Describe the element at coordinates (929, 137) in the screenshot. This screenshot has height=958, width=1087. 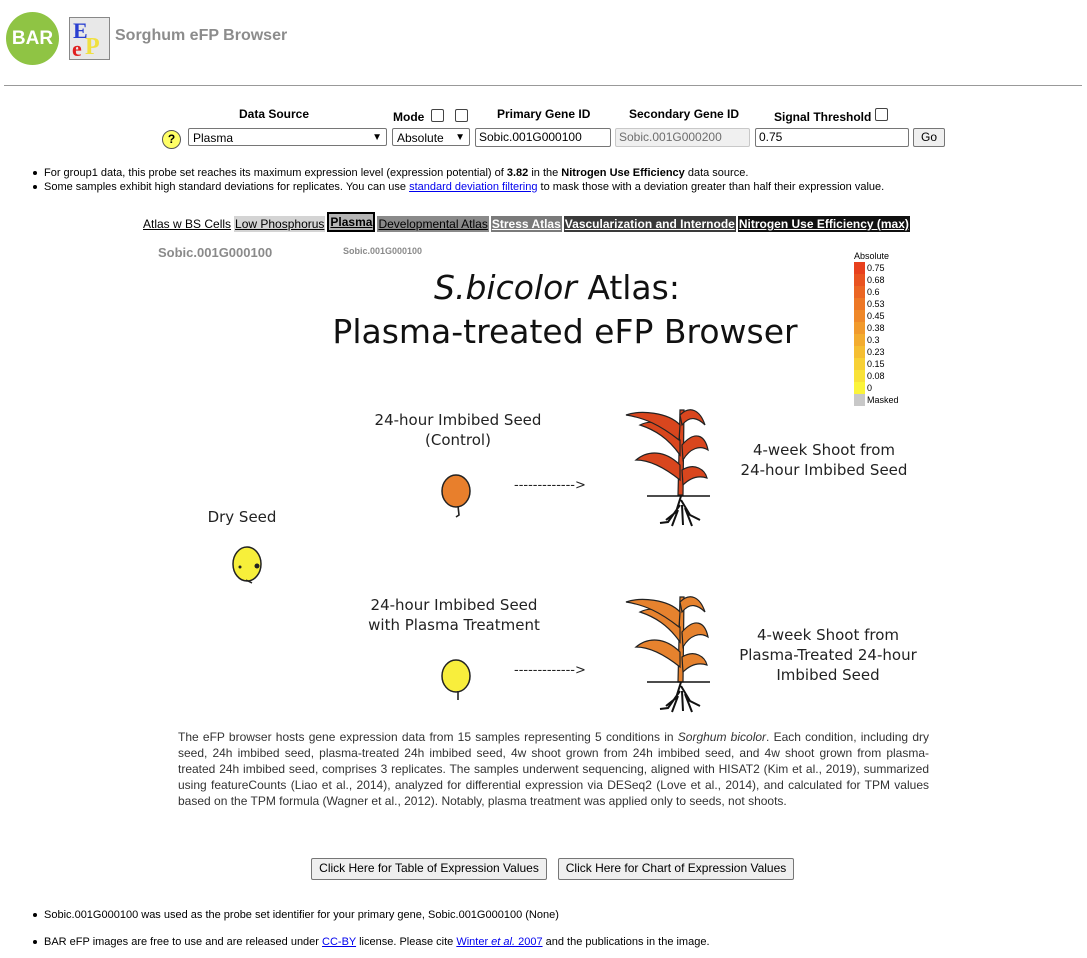
I see `go-button: Go` at that location.